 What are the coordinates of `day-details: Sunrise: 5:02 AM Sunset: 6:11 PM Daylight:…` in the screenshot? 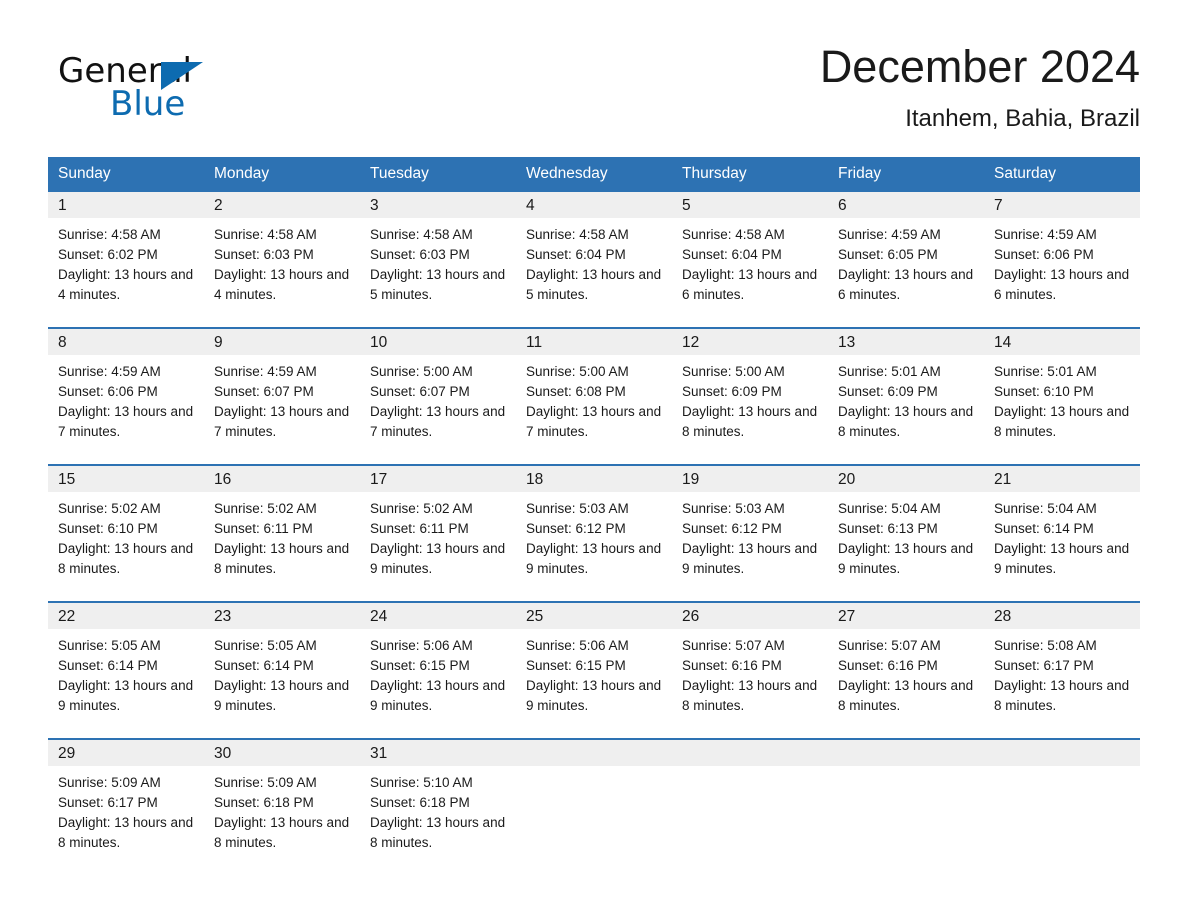 It's located at (438, 535).